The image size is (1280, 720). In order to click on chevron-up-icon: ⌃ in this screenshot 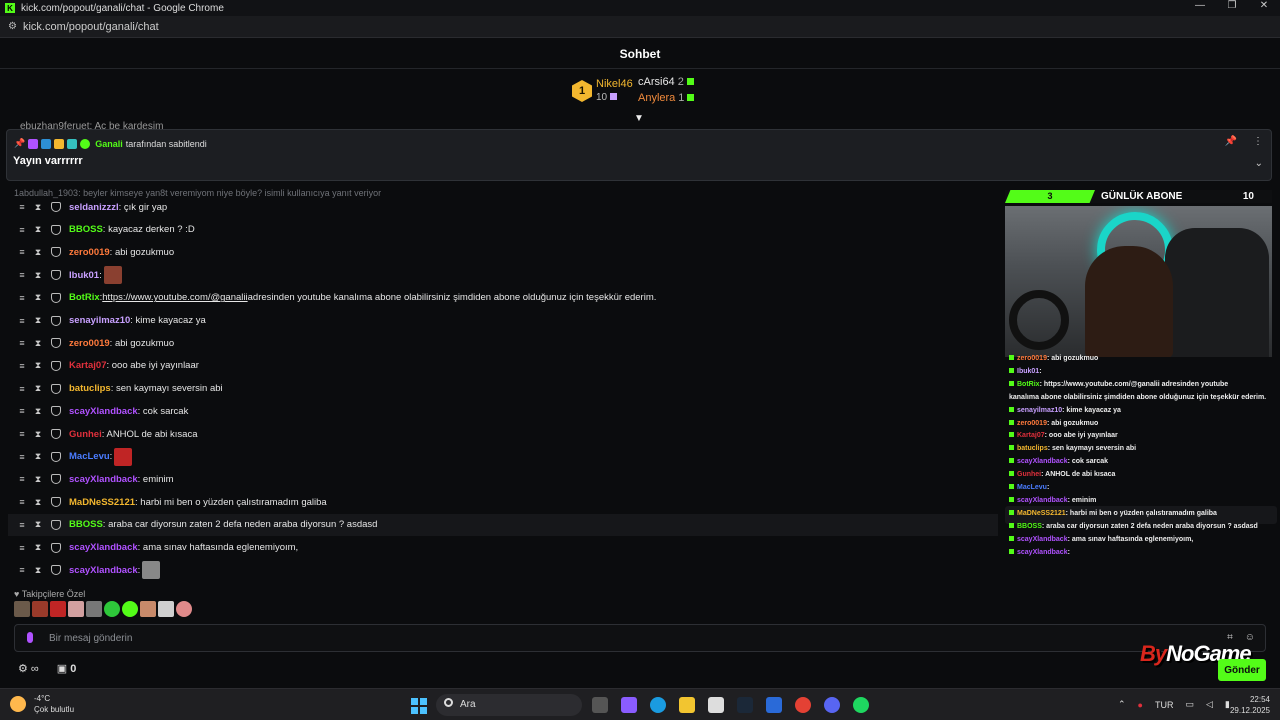, I will do `click(1122, 704)`.